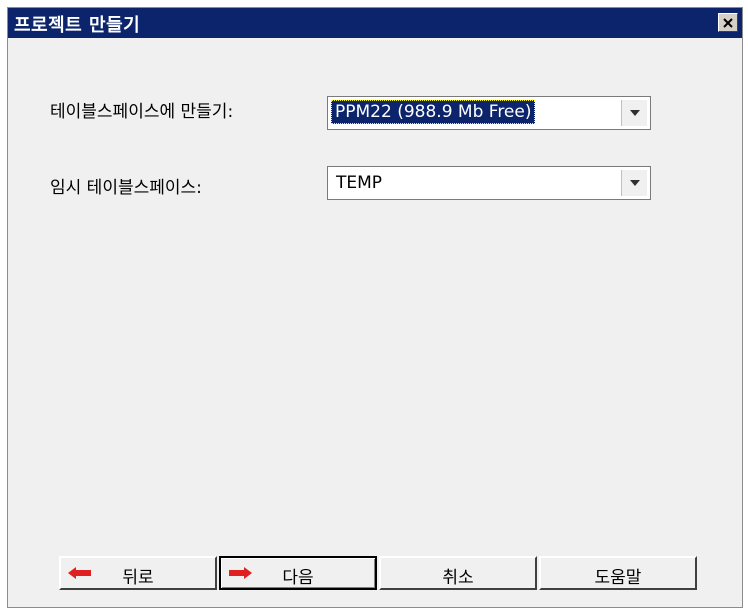 The height and width of the screenshot is (613, 748). What do you see at coordinates (138, 578) in the screenshot?
I see `back-button-label: 뒤로` at bounding box center [138, 578].